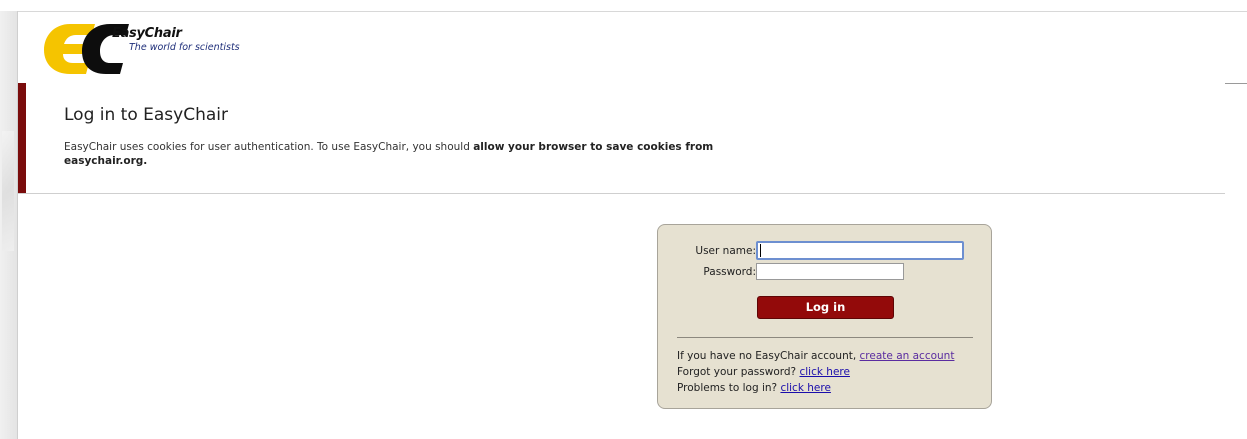  I want to click on title-accent-bar, so click(22, 138).